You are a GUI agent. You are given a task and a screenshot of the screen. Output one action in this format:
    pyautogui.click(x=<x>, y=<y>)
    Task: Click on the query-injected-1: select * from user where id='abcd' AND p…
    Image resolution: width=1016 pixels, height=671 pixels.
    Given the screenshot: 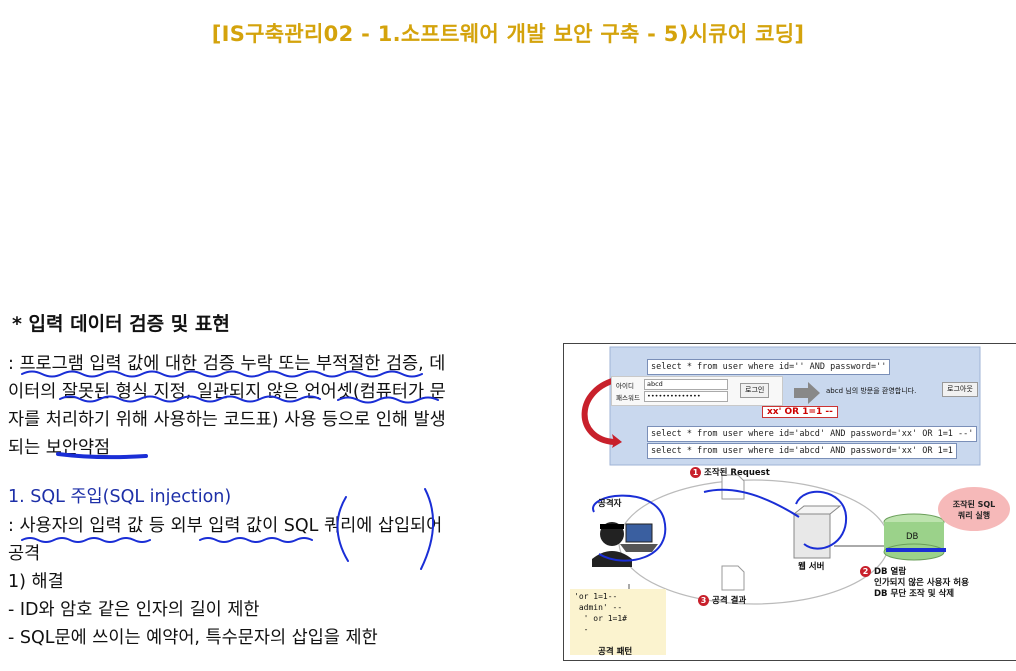 What is the action you would take?
    pyautogui.click(x=812, y=434)
    